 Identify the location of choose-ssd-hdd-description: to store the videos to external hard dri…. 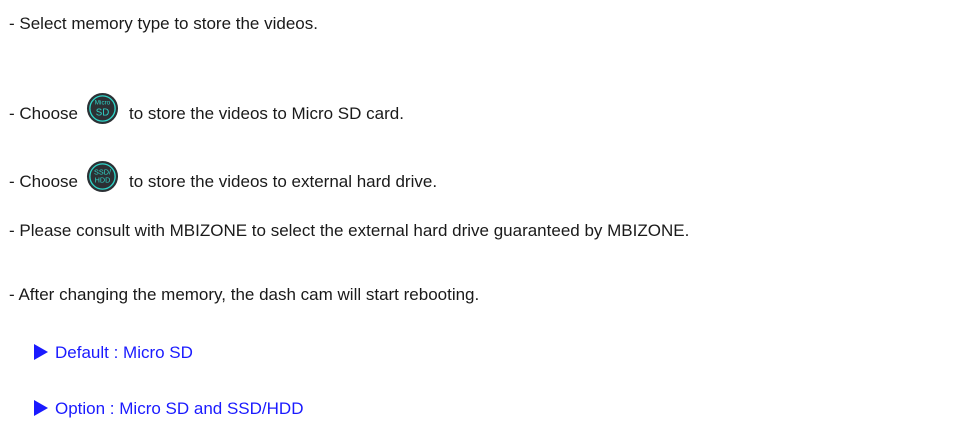
(283, 181).